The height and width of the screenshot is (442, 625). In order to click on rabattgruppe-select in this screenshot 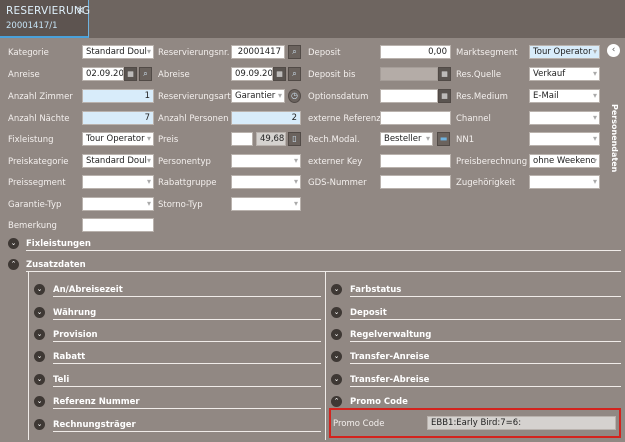, I will do `click(266, 182)`.